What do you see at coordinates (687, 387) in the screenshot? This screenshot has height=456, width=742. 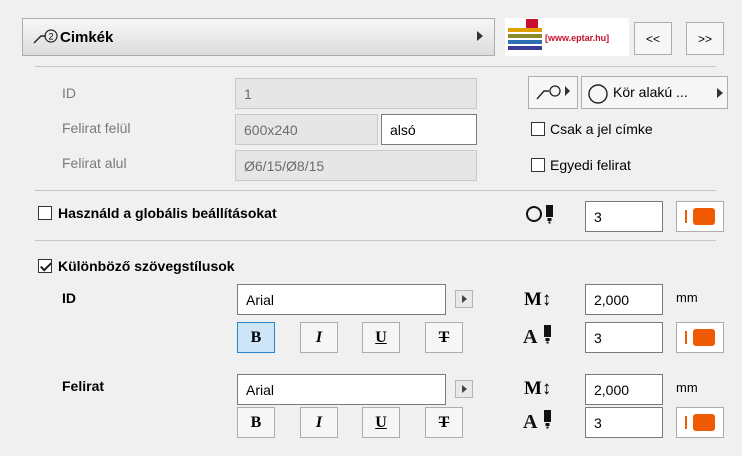 I see `text-size-unit: mm` at bounding box center [687, 387].